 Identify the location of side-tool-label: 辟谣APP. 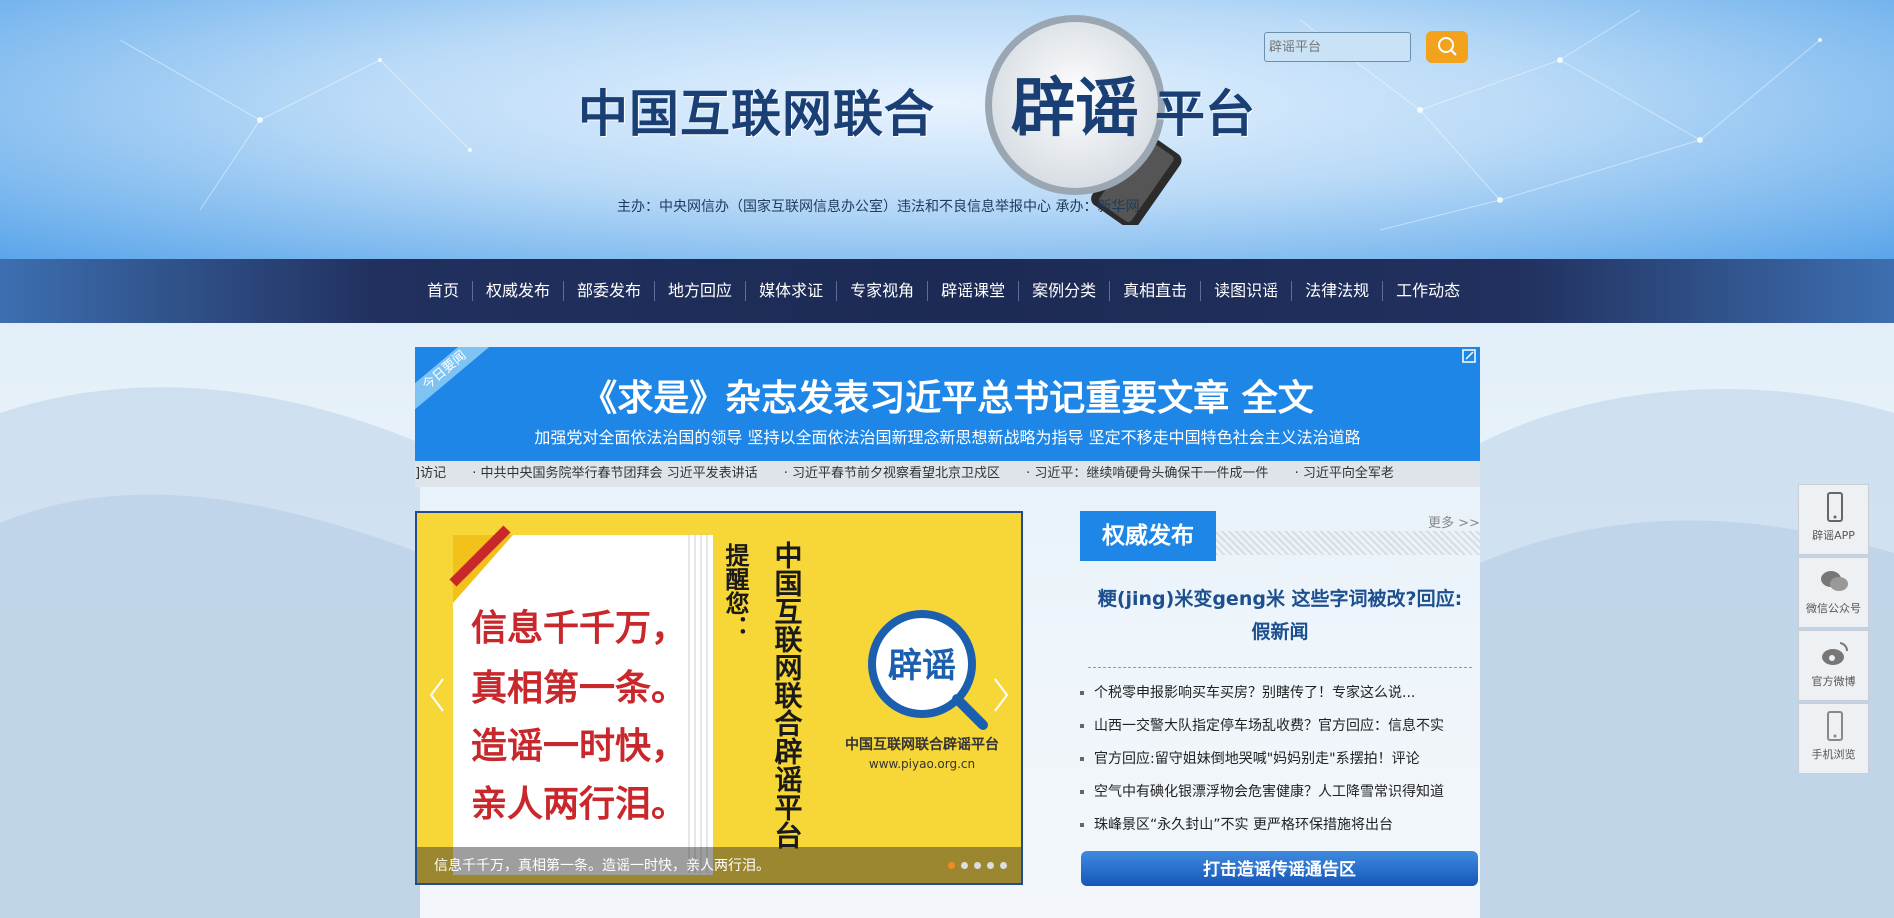
(1833, 535).